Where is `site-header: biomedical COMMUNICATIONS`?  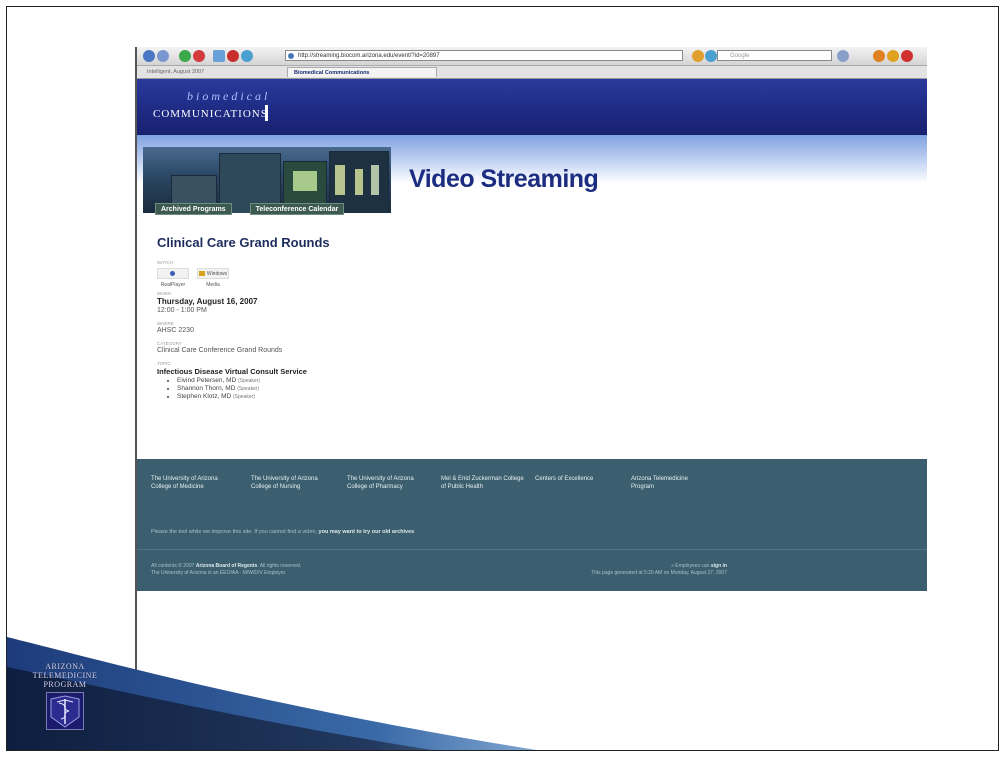
site-header: biomedical COMMUNICATIONS is located at coordinates (532, 107).